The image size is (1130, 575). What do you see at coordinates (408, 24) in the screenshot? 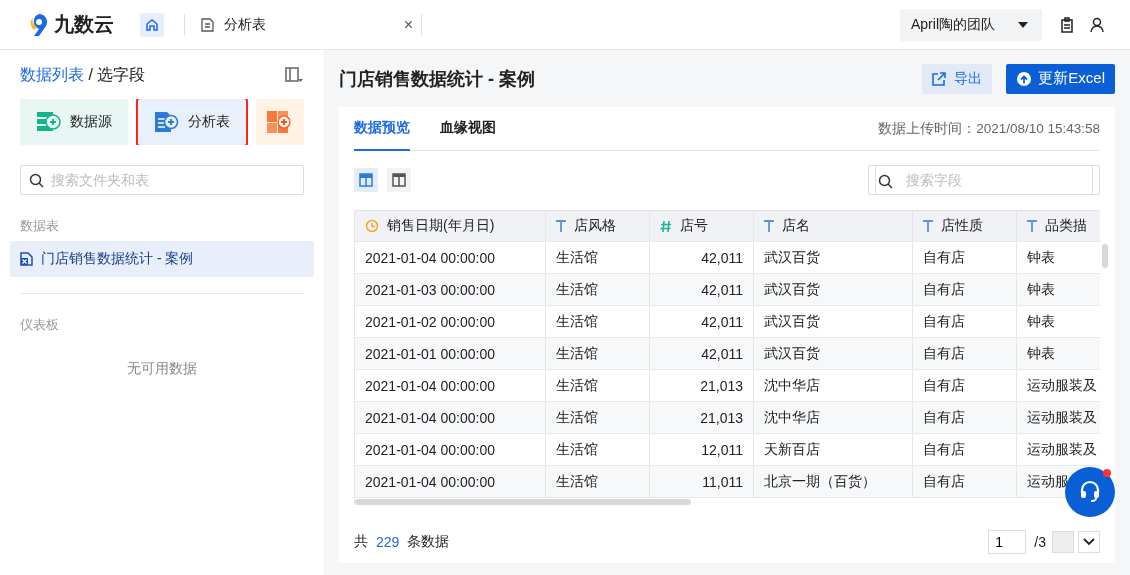
I see `close-icon: ×` at bounding box center [408, 24].